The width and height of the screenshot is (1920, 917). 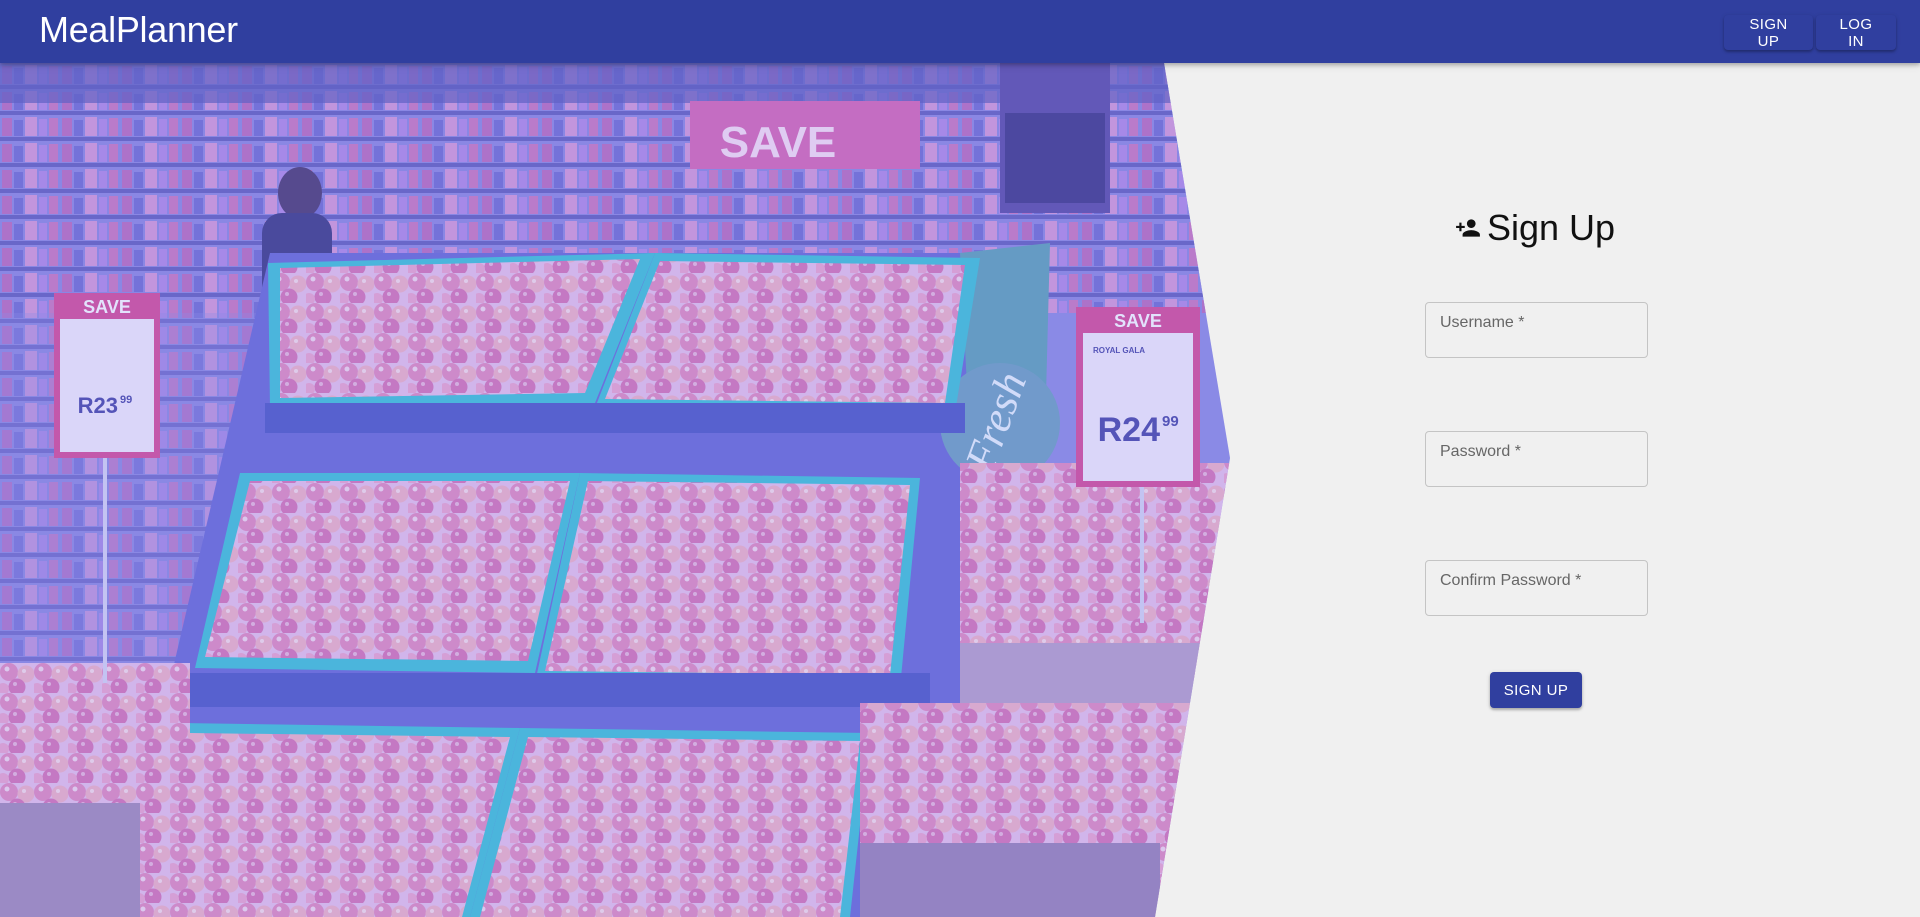 I want to click on confirm-password-input, so click(x=1536, y=588).